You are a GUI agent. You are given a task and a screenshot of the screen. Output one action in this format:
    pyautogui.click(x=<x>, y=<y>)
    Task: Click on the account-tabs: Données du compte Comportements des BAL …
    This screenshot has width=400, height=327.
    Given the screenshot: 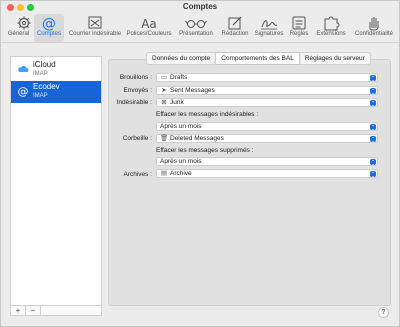 What is the action you would take?
    pyautogui.click(x=258, y=58)
    